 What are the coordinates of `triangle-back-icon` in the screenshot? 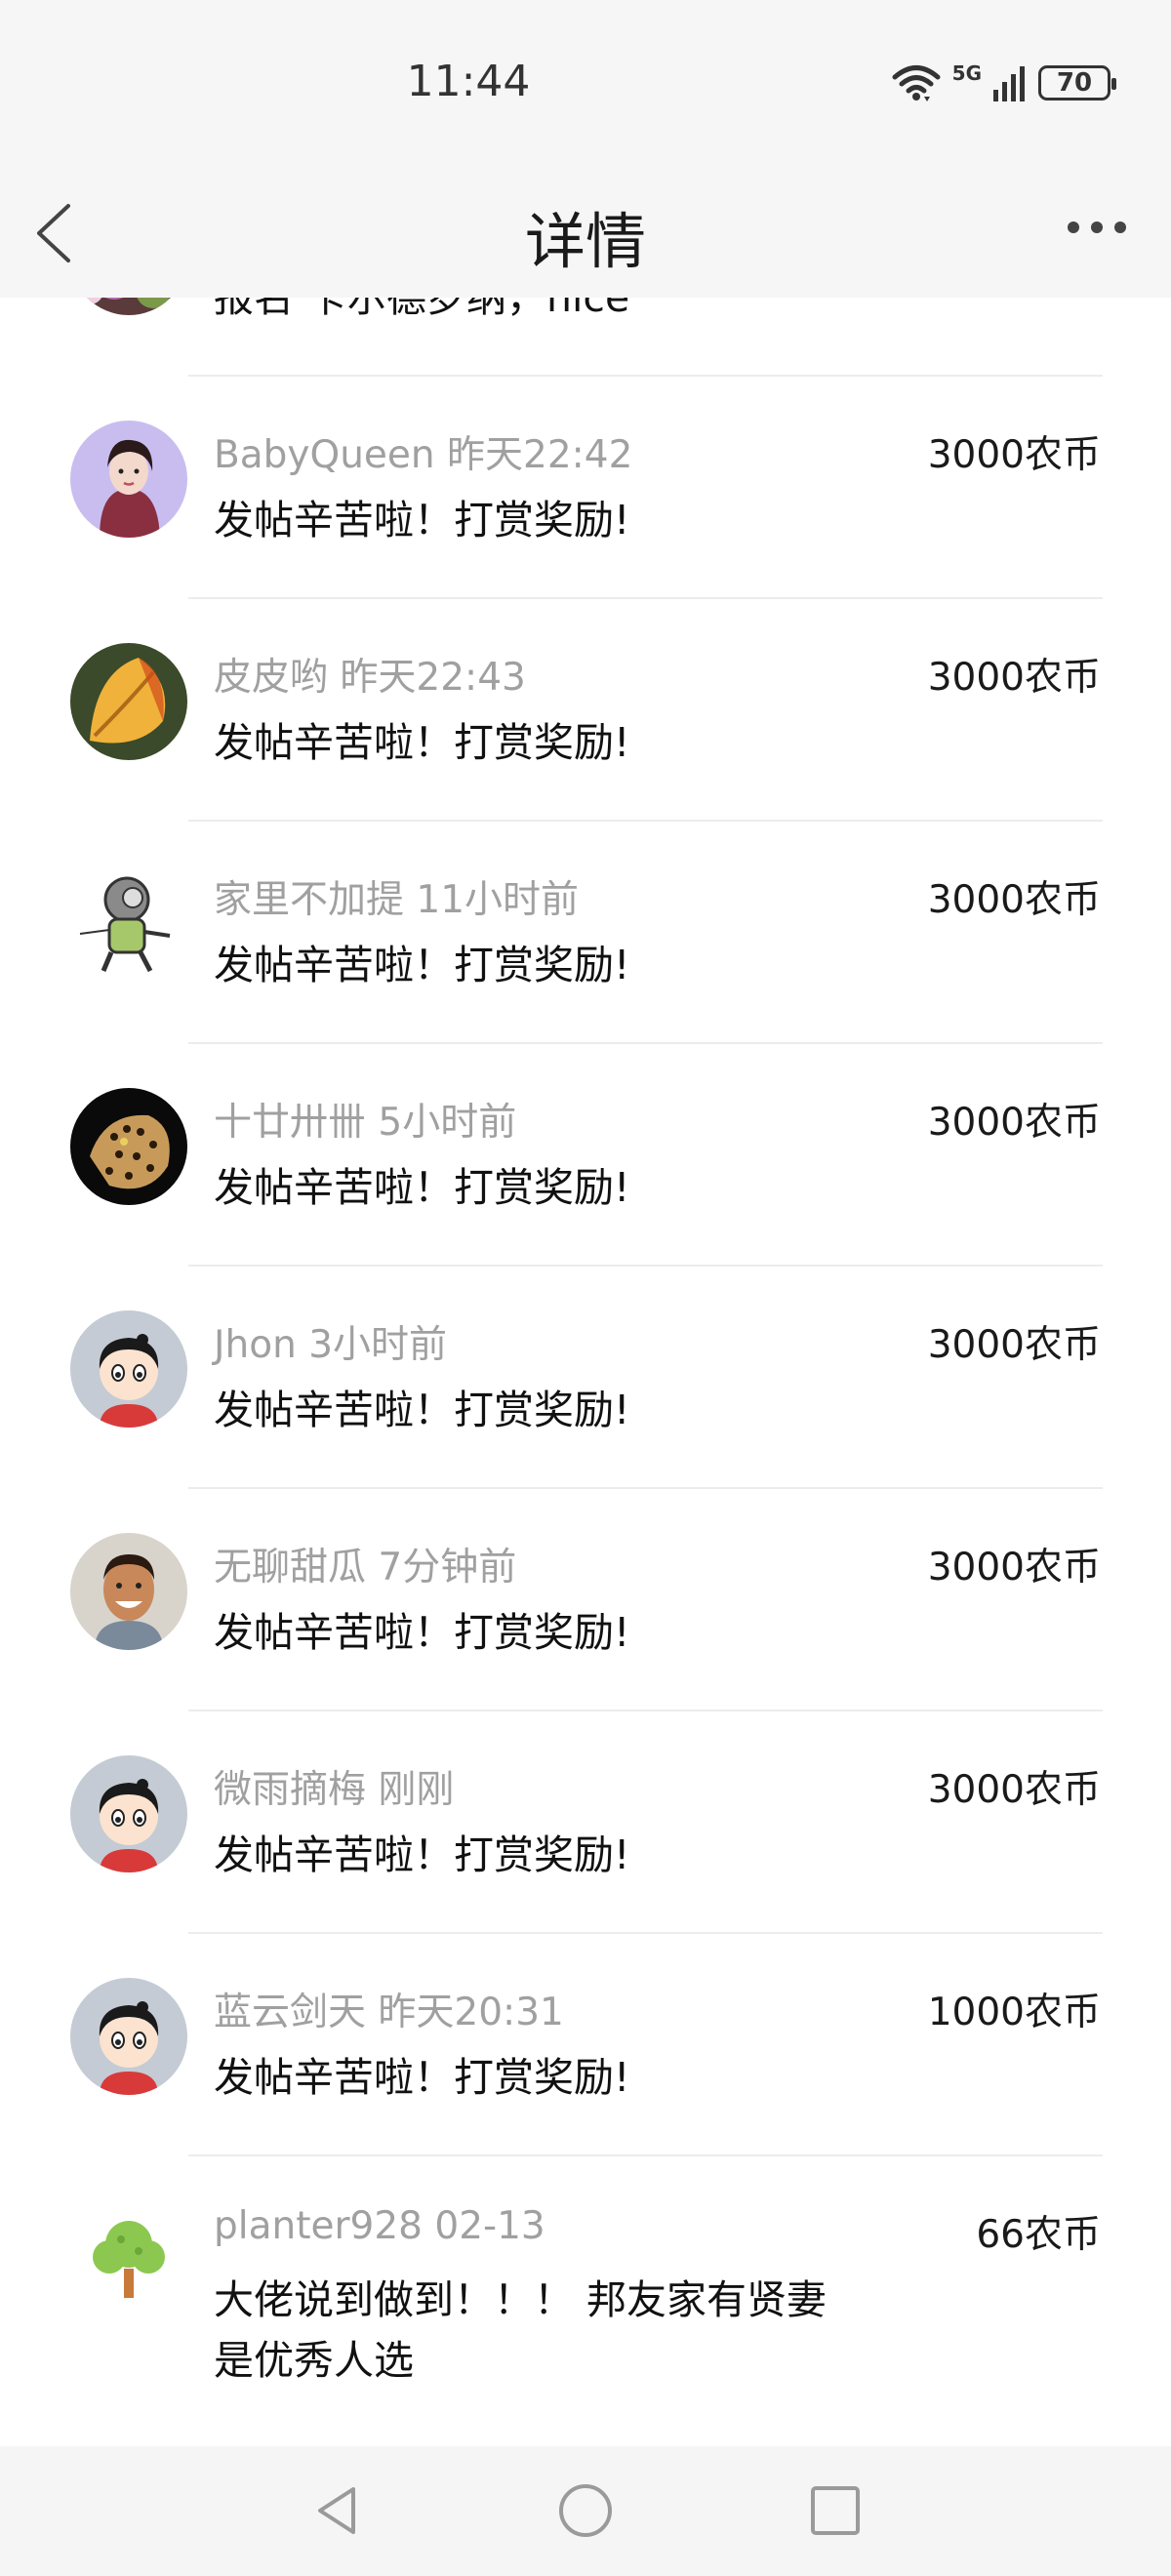 It's located at (337, 2510).